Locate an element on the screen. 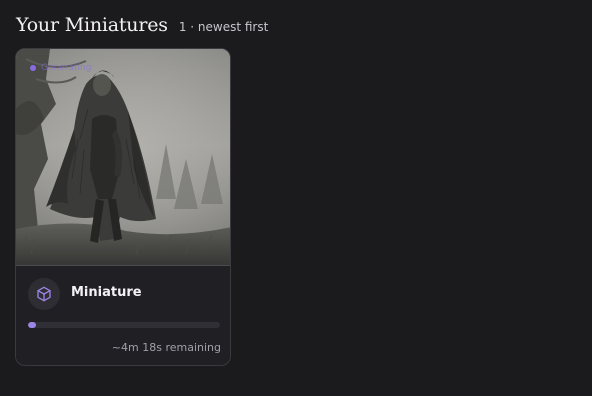  time-remaining: ~4m 18s remaining is located at coordinates (166, 347).